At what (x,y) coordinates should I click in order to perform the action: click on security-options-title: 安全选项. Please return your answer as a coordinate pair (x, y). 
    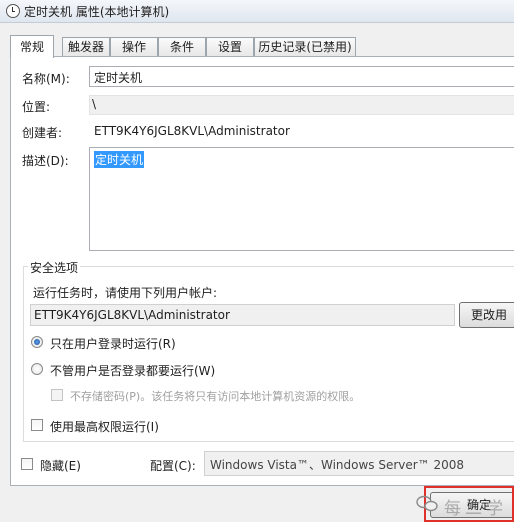
    Looking at the image, I should click on (54, 267).